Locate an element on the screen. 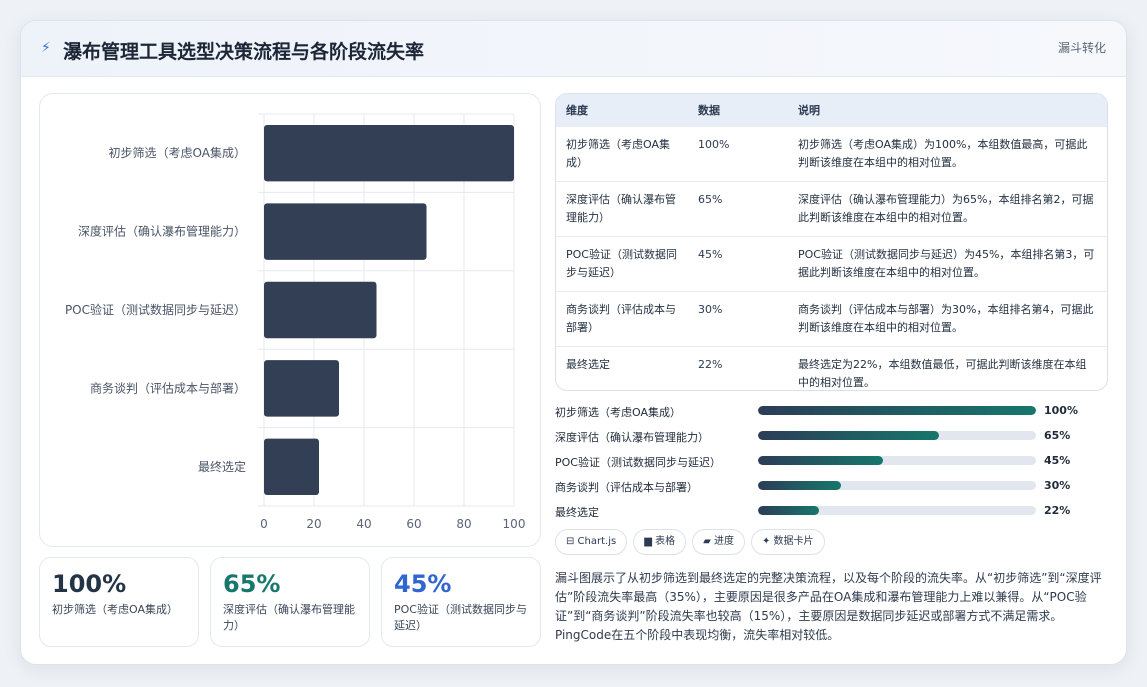 This screenshot has width=1147, height=687. table-header-row: 维度 数据 说明 is located at coordinates (831, 110).